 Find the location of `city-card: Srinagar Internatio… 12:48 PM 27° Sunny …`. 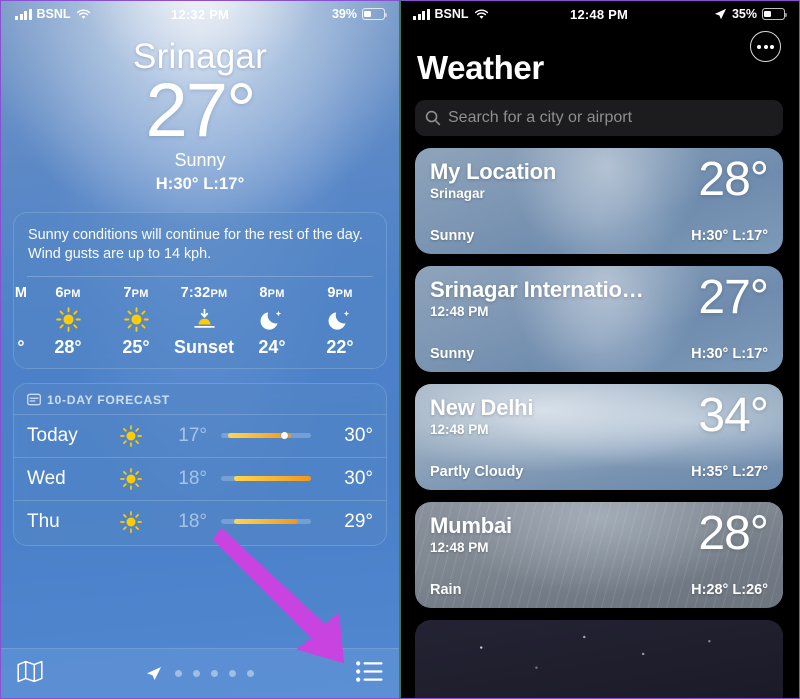

city-card: Srinagar Internatio… 12:48 PM 27° Sunny … is located at coordinates (599, 319).